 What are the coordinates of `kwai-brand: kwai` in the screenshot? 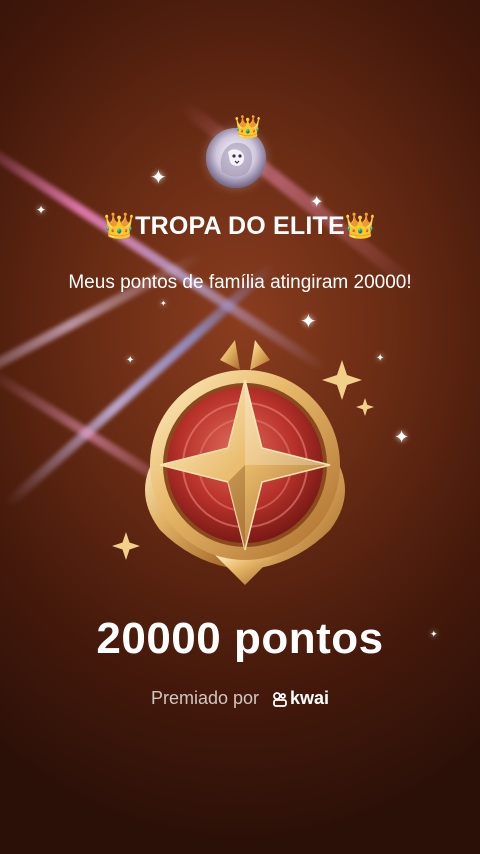 It's located at (300, 698).